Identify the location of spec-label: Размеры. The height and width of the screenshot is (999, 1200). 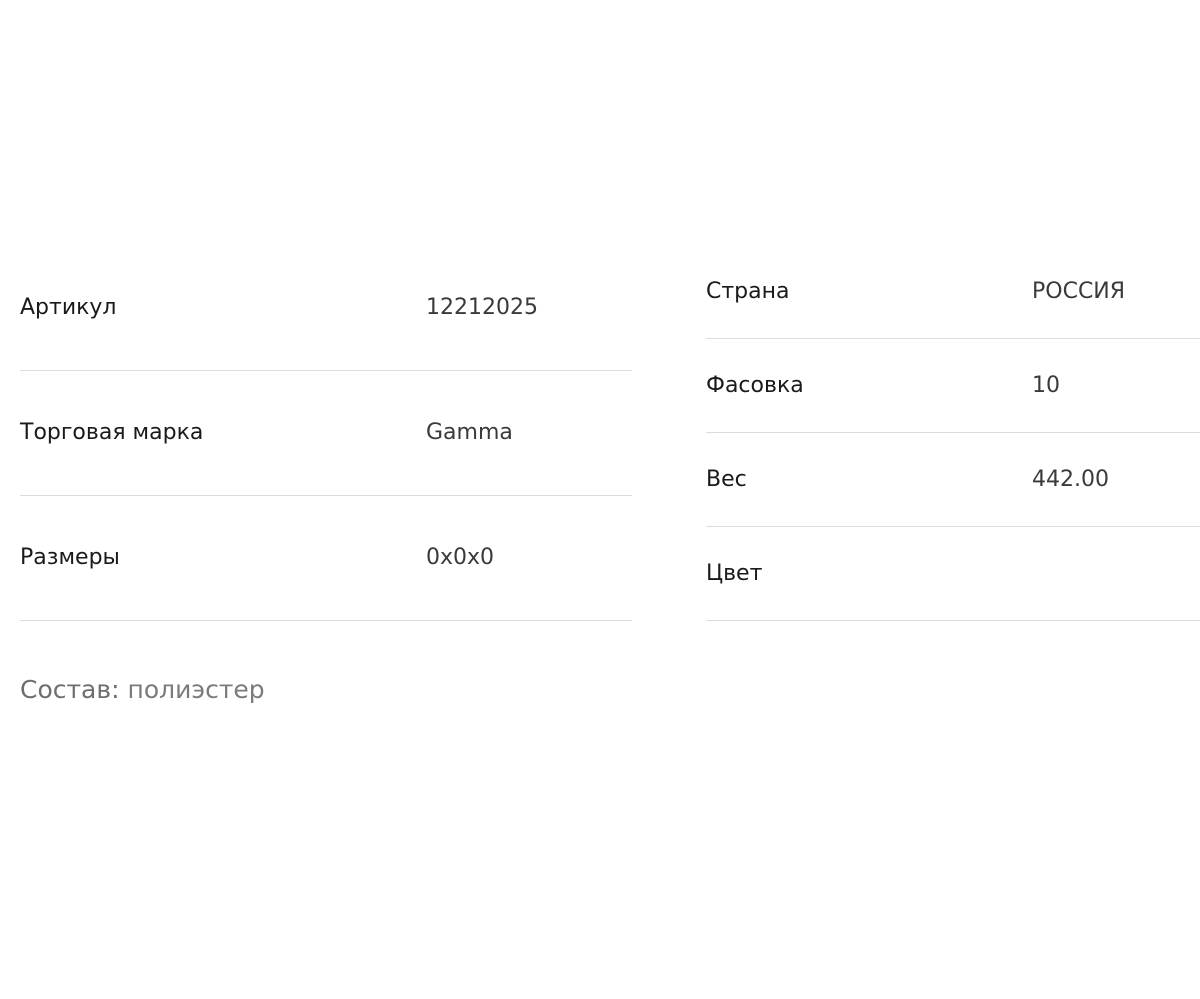
(70, 557).